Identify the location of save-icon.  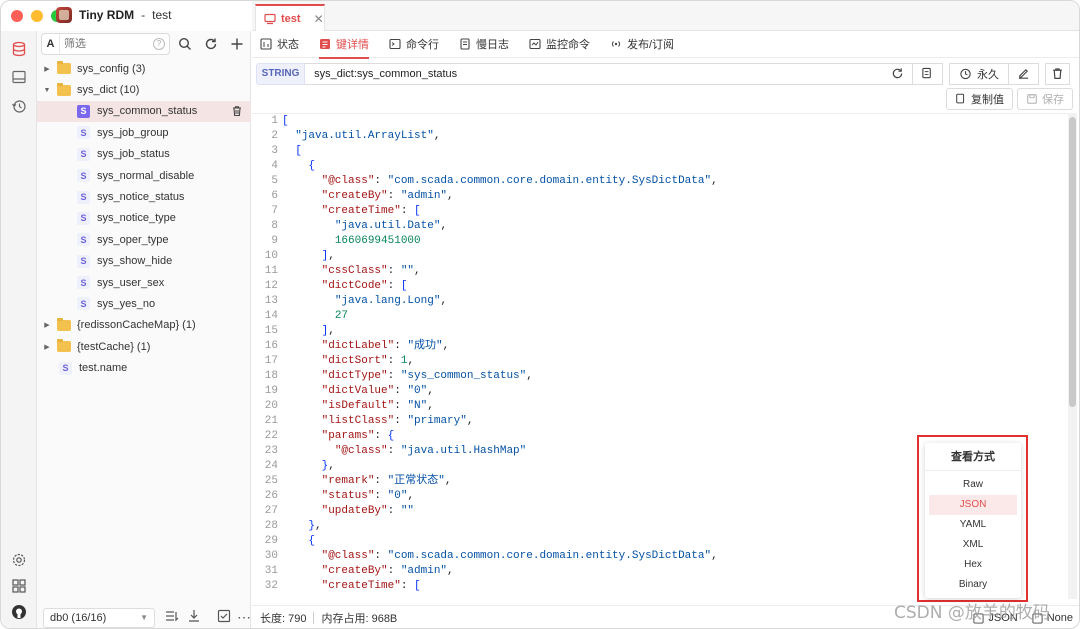
(1032, 99).